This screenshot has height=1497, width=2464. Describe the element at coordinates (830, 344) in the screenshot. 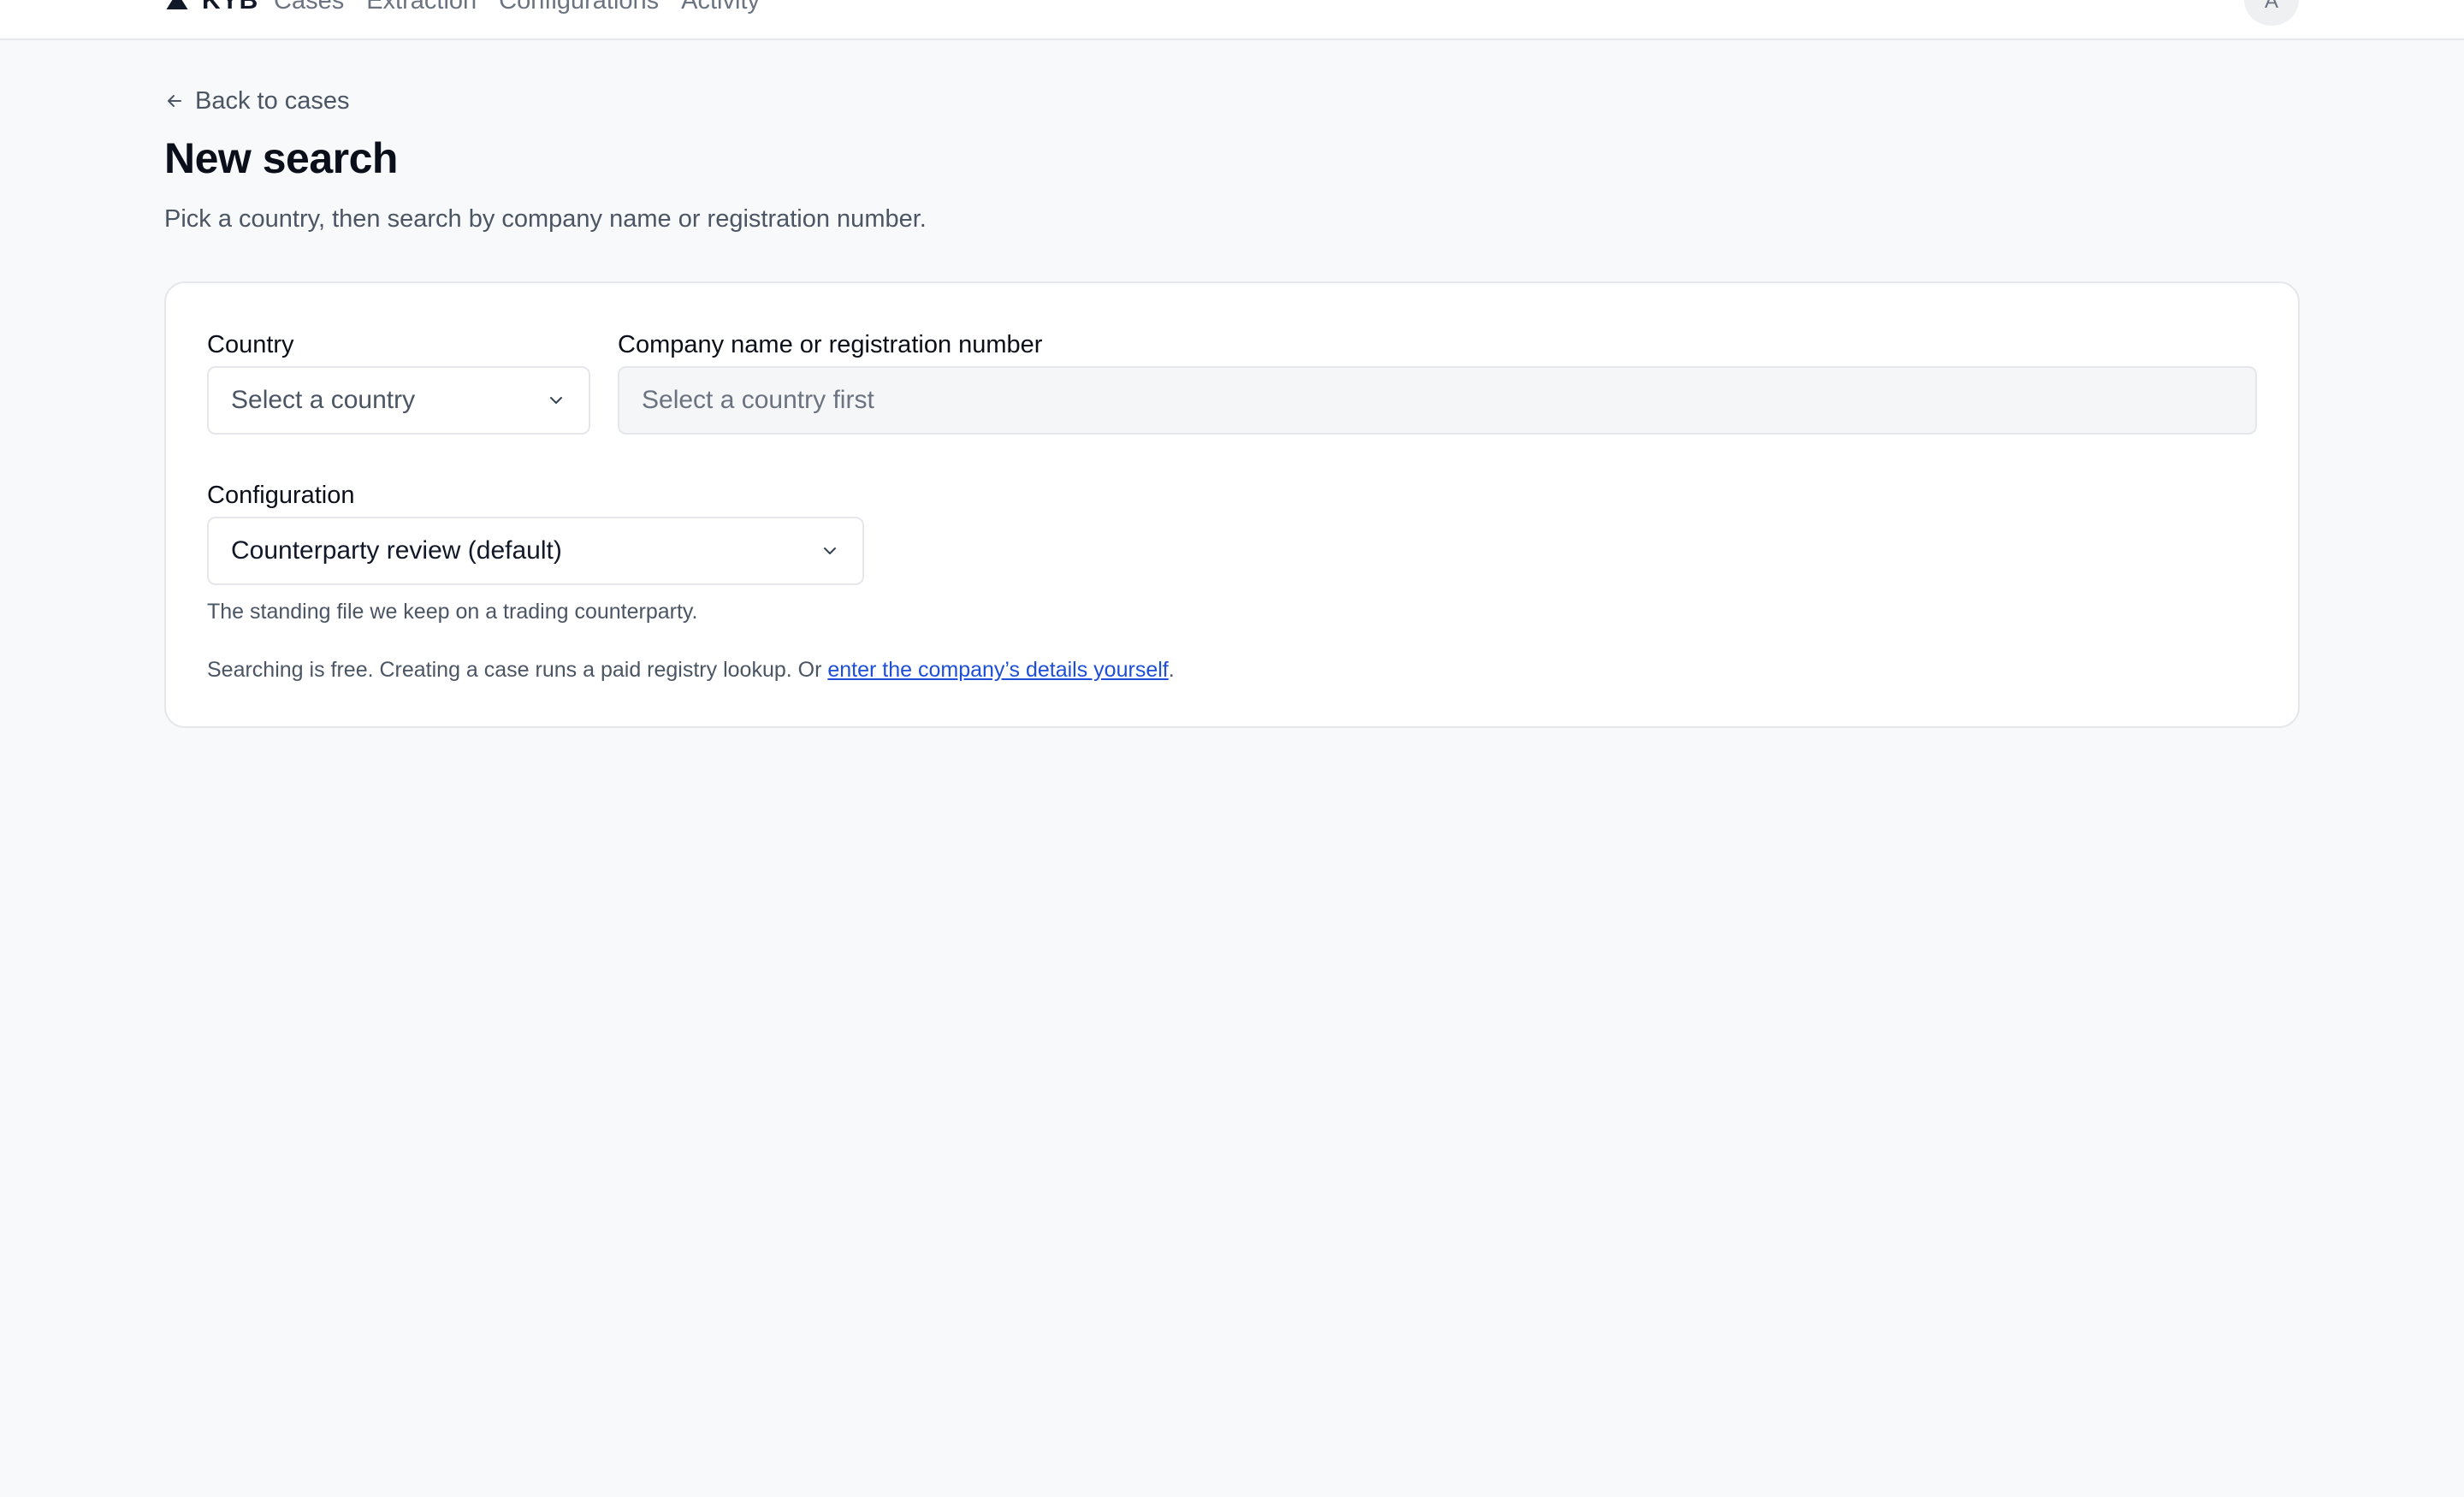

I see `company-label: Company name or registration number` at that location.